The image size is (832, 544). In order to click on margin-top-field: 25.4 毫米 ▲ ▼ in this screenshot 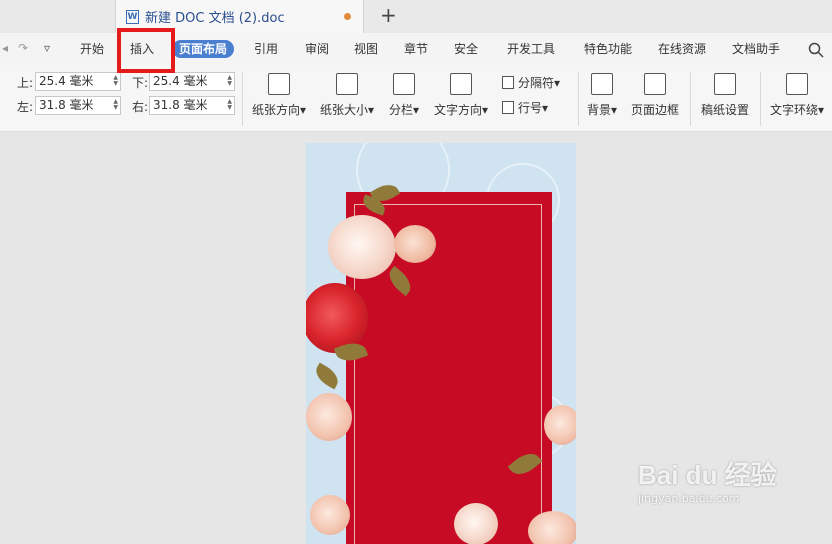, I will do `click(78, 81)`.